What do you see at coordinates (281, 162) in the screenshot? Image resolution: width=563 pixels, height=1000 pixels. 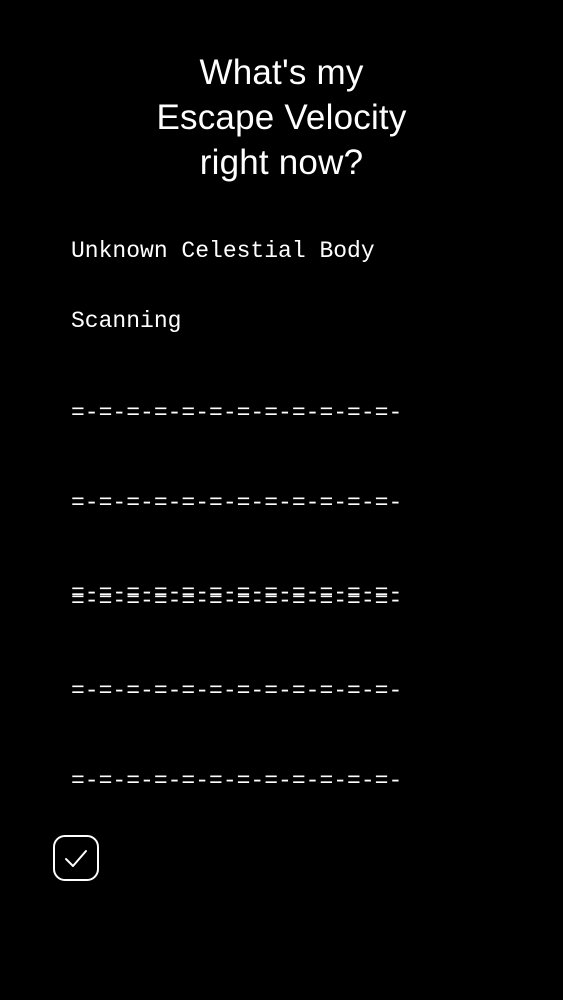 I see `title-line-3: right now?` at bounding box center [281, 162].